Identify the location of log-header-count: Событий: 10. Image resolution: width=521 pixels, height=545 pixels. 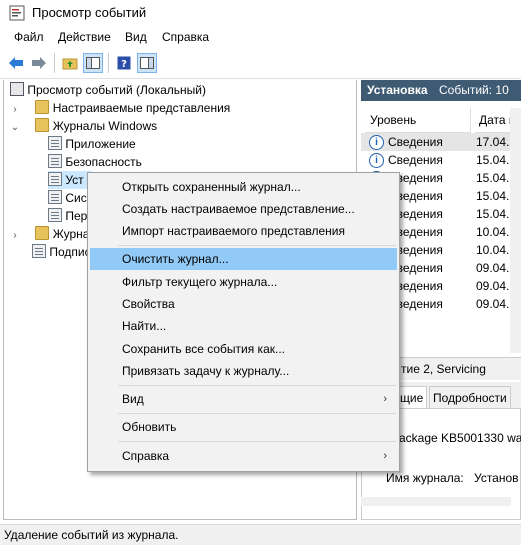
(474, 90).